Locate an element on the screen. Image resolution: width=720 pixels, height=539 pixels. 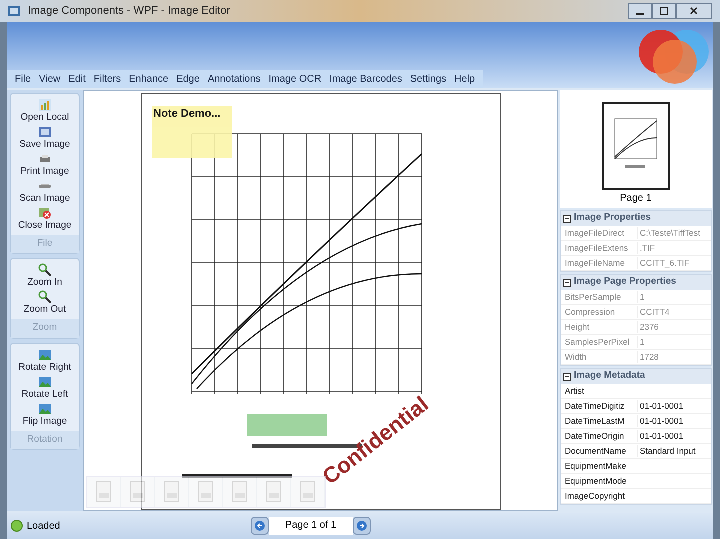
property-value: 2376 is located at coordinates (648, 327).